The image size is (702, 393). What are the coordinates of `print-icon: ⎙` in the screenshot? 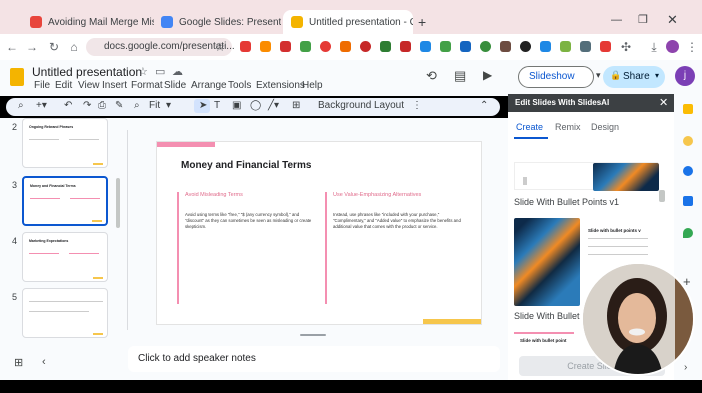 It's located at (102, 105).